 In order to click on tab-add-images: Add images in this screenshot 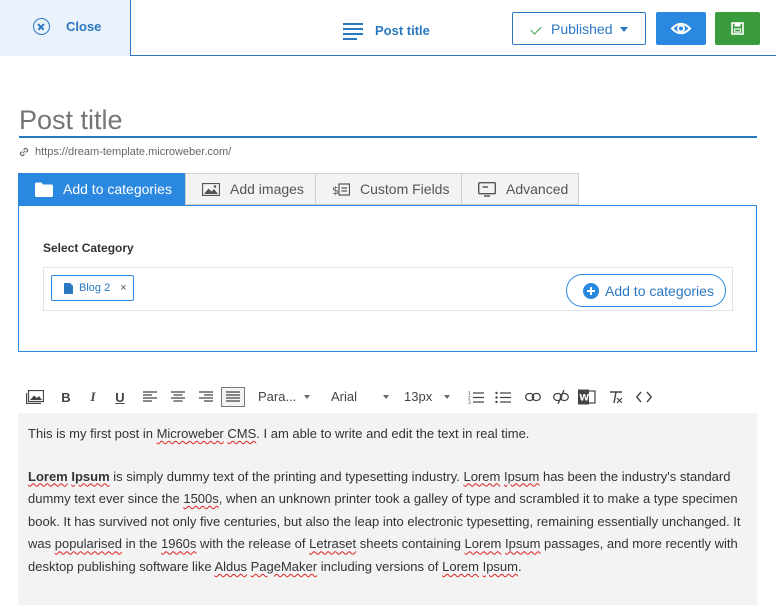, I will do `click(250, 189)`.